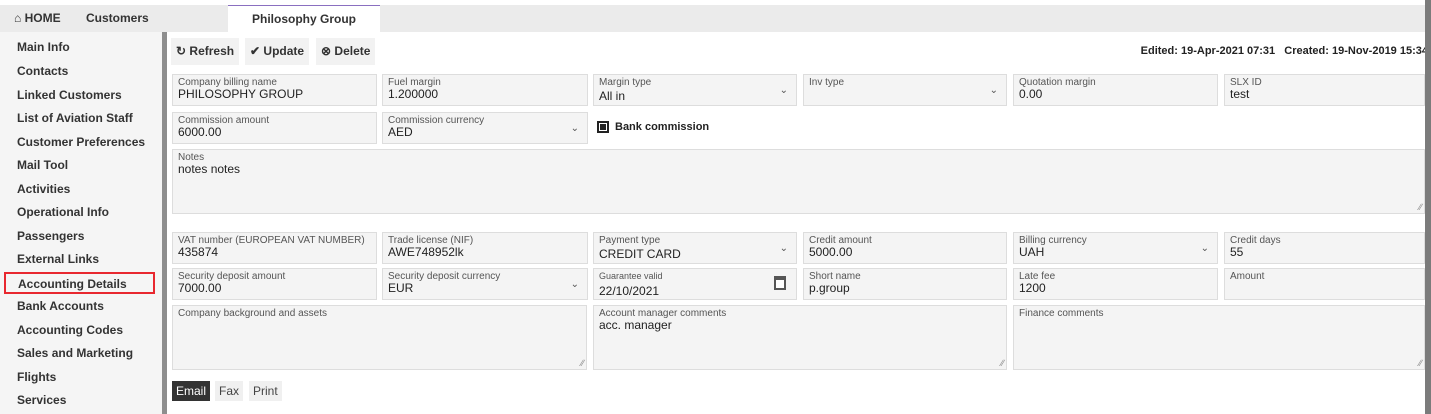 The height and width of the screenshot is (414, 1431). What do you see at coordinates (41, 400) in the screenshot?
I see `sidebar-item-services: Services` at bounding box center [41, 400].